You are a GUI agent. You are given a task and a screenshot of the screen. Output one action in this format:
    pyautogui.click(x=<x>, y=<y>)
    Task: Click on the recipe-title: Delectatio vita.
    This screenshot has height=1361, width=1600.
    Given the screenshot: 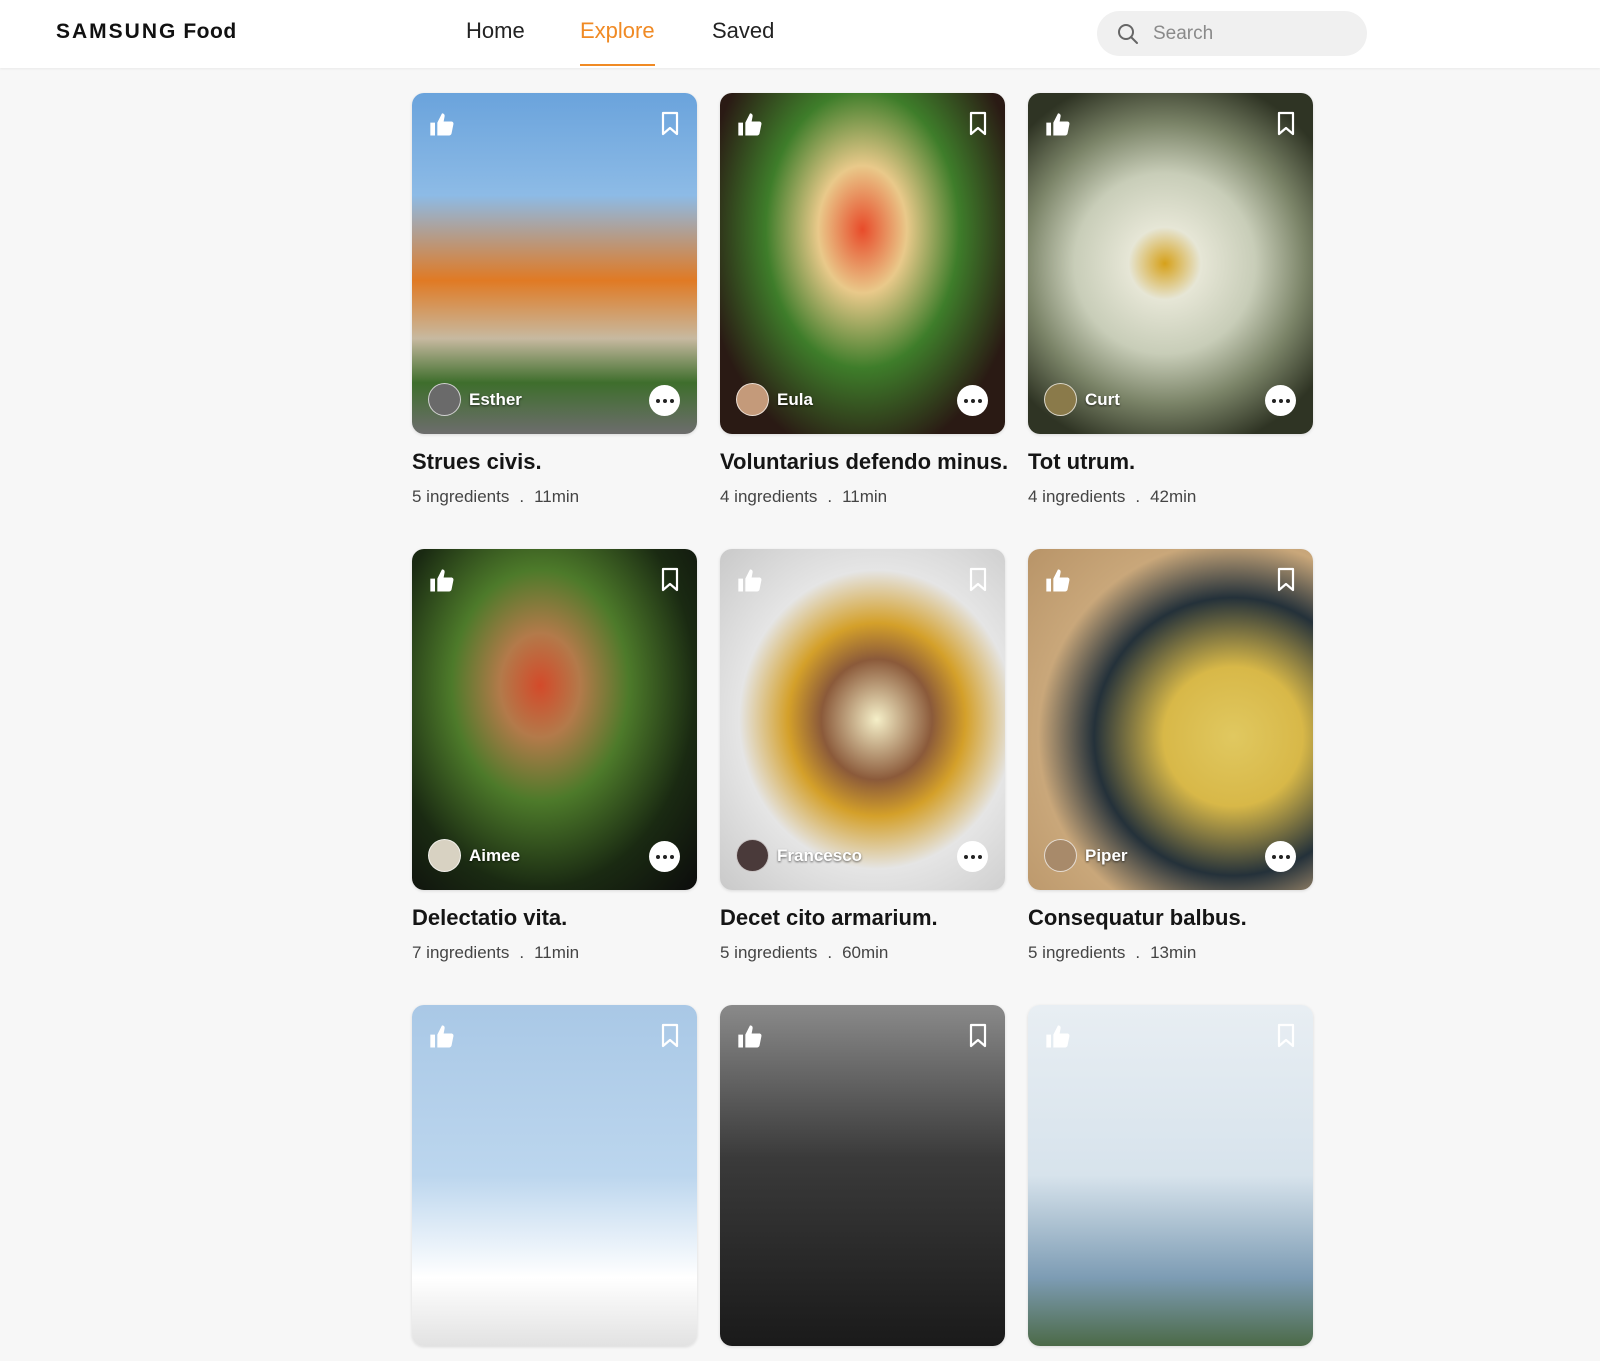 What is the action you would take?
    pyautogui.click(x=554, y=918)
    